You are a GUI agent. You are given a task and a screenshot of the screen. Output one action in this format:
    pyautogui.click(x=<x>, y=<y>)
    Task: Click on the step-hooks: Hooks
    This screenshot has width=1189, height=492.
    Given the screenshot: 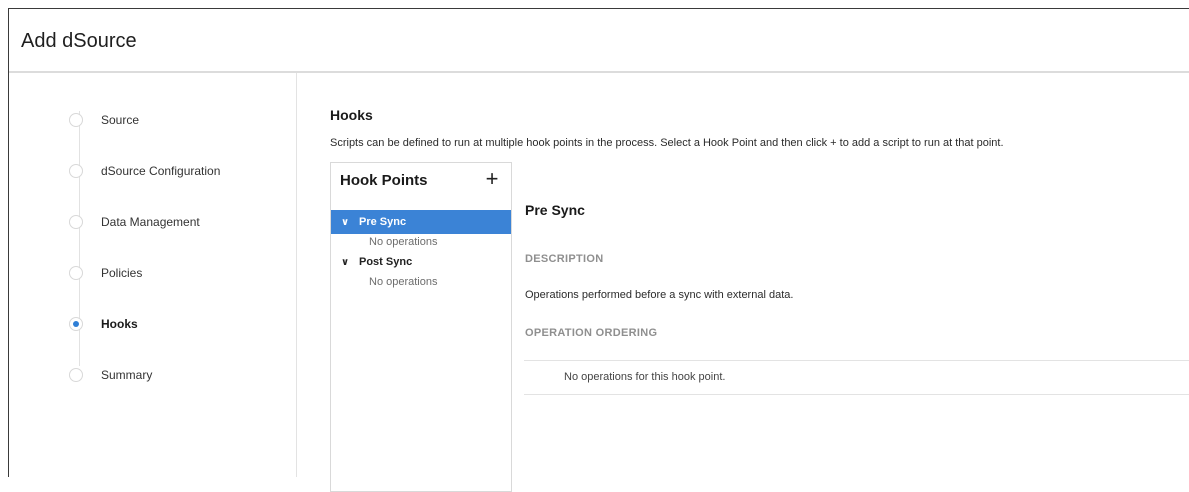 What is the action you would take?
    pyautogui.click(x=103, y=324)
    